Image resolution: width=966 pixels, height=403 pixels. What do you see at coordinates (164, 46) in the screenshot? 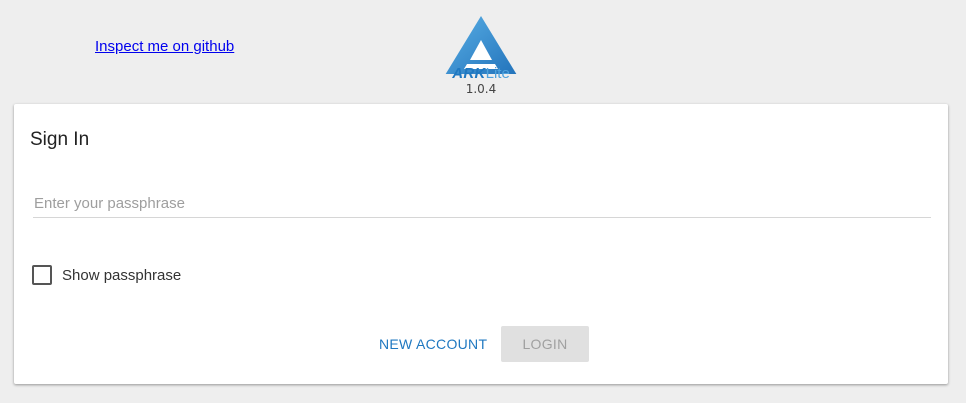
I see `github-link: Inspect me on github` at bounding box center [164, 46].